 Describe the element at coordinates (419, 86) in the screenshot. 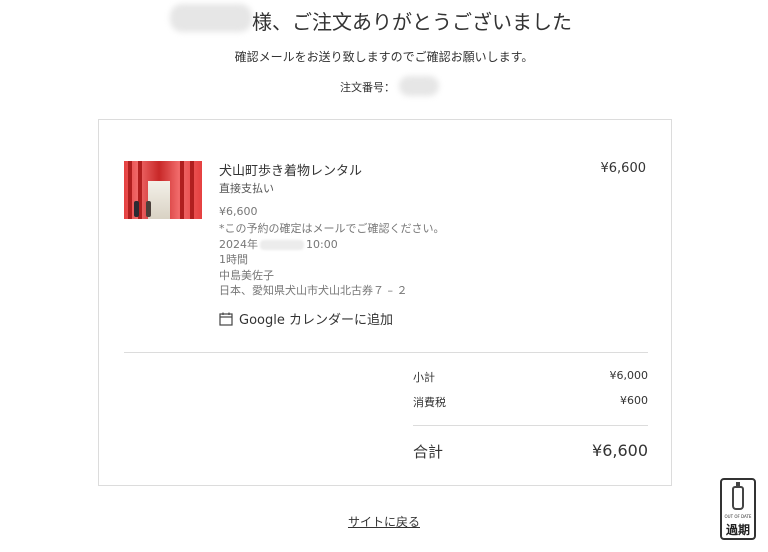

I see `redacted-order-number` at that location.